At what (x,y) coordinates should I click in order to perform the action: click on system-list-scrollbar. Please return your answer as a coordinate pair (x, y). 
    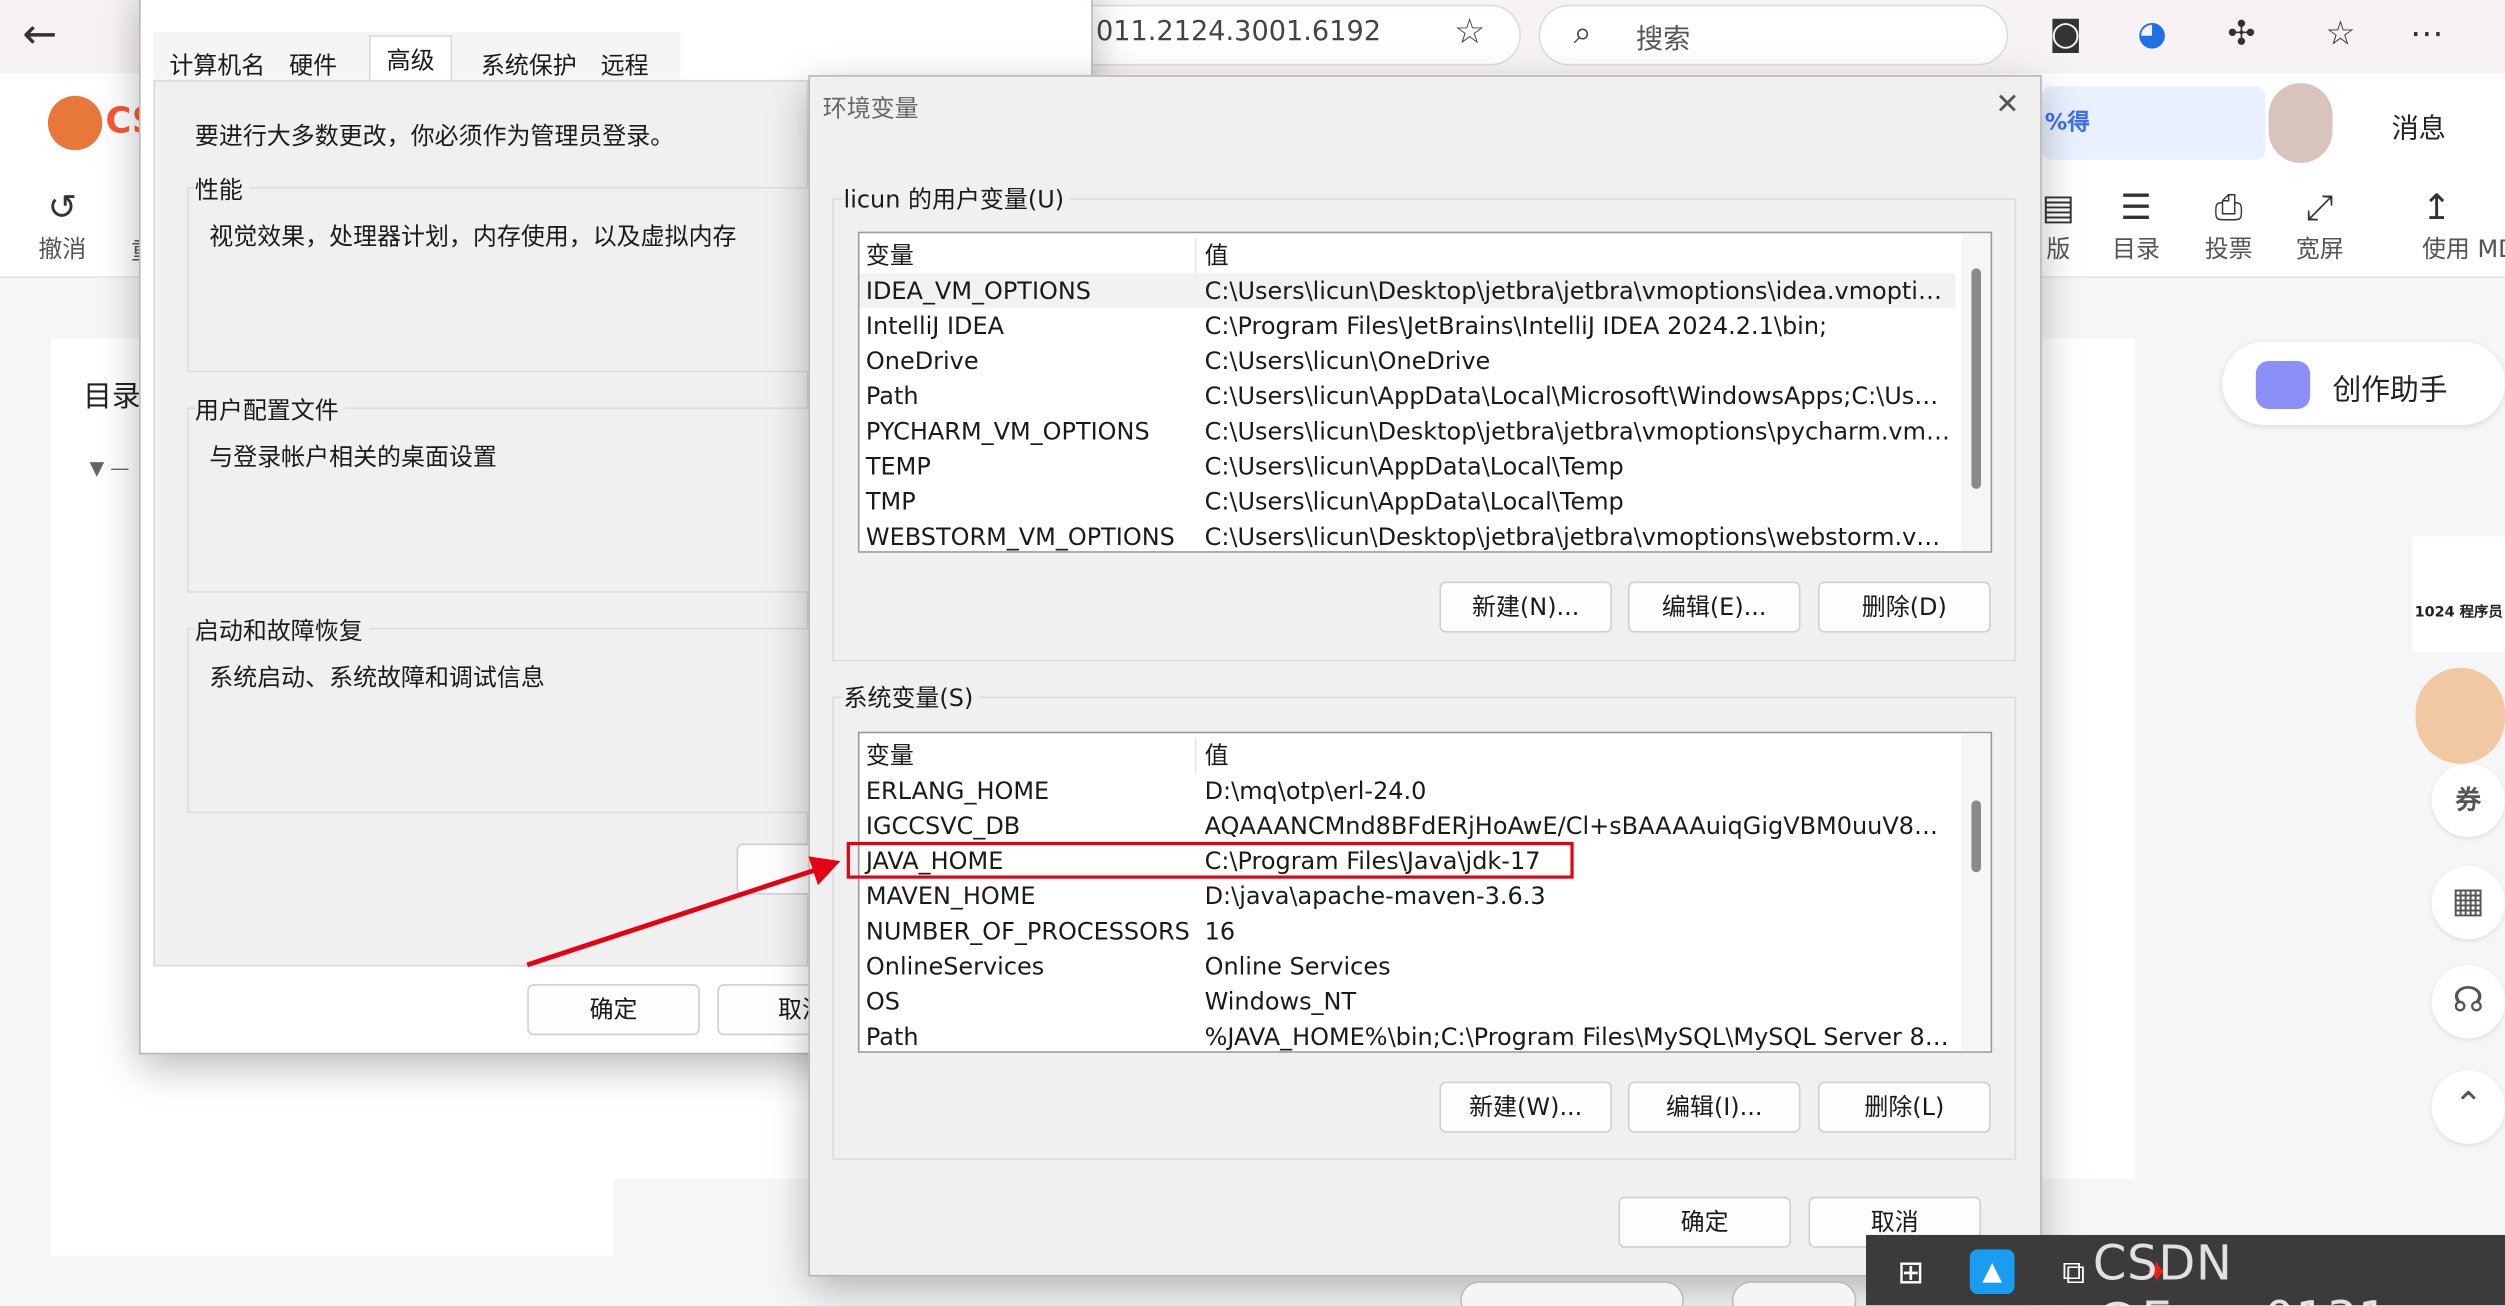
    Looking at the image, I should click on (1976, 892).